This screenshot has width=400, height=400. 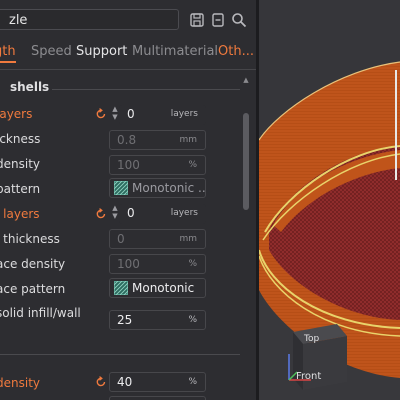 I want to click on bottom-density-label: ace density, so click(x=33, y=264).